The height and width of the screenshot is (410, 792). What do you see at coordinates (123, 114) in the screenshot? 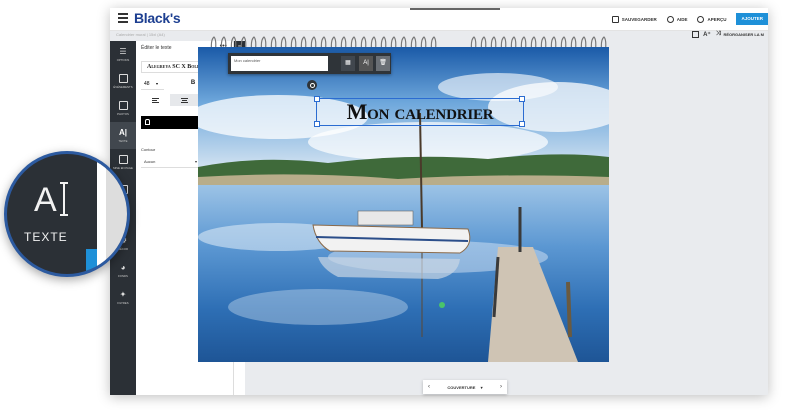
I see `sidebar-item-label: PHOTOS` at bounding box center [123, 114].